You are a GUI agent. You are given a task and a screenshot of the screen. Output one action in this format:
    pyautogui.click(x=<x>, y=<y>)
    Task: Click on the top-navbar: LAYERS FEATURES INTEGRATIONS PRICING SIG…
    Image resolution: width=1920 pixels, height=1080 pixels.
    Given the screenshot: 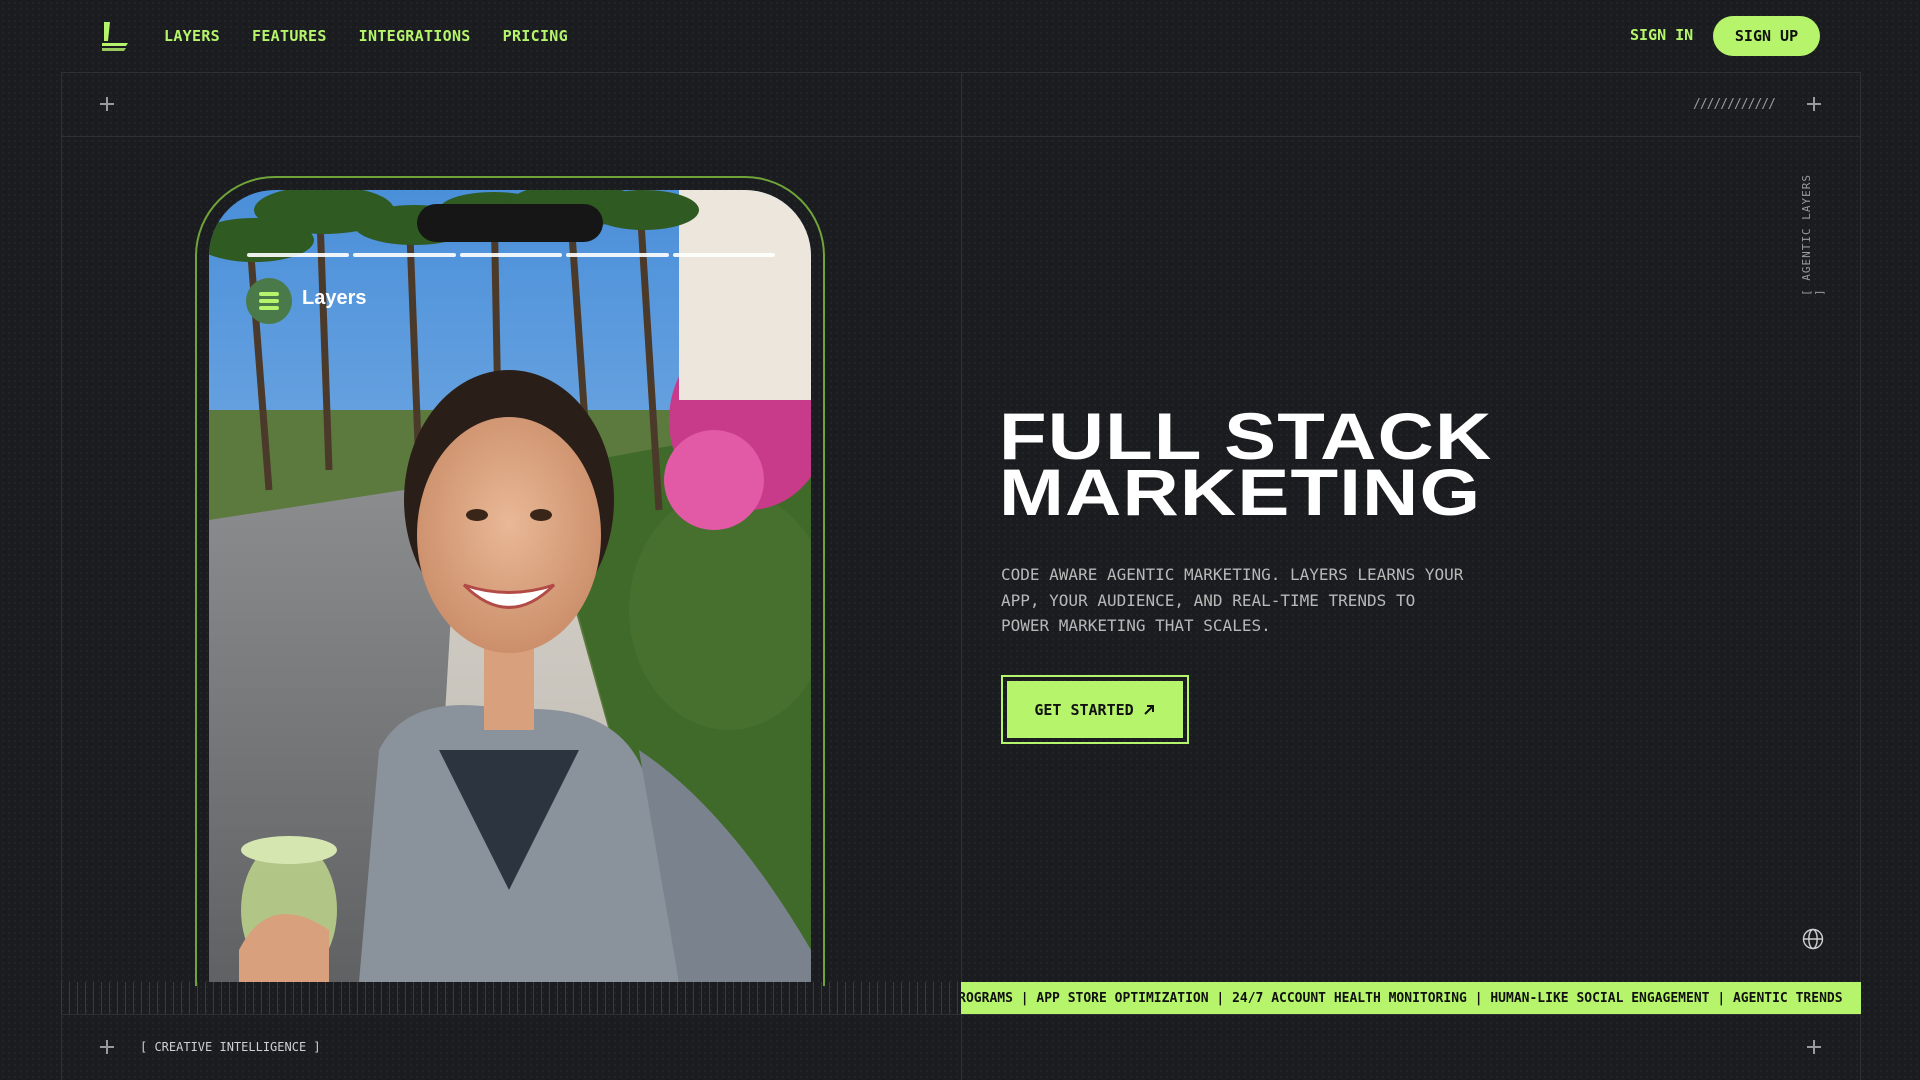 What is the action you would take?
    pyautogui.click(x=960, y=36)
    